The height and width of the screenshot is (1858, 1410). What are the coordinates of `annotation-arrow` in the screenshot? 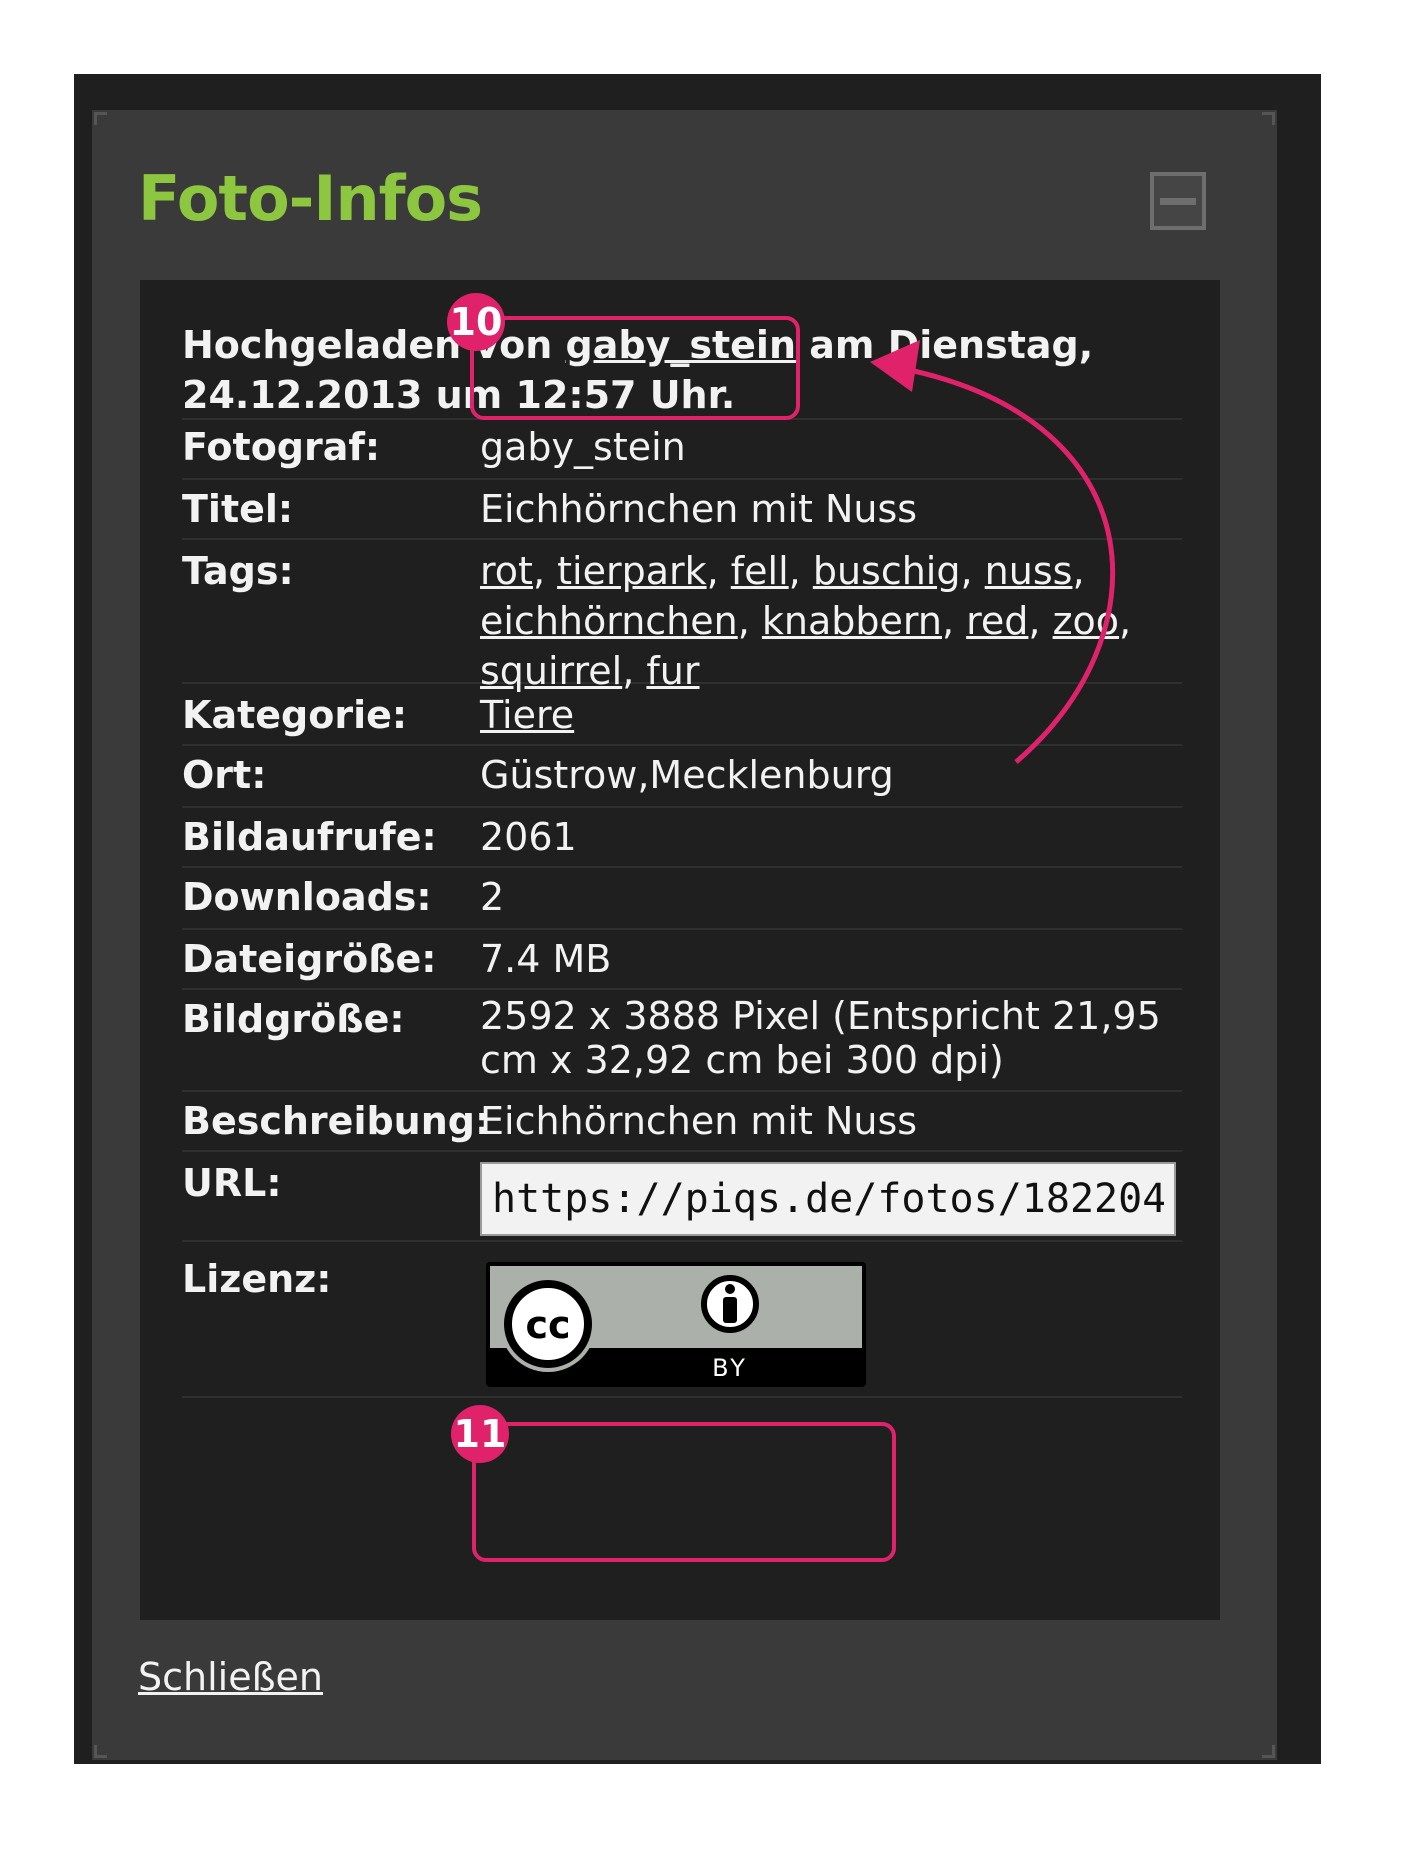 It's located at (993, 552).